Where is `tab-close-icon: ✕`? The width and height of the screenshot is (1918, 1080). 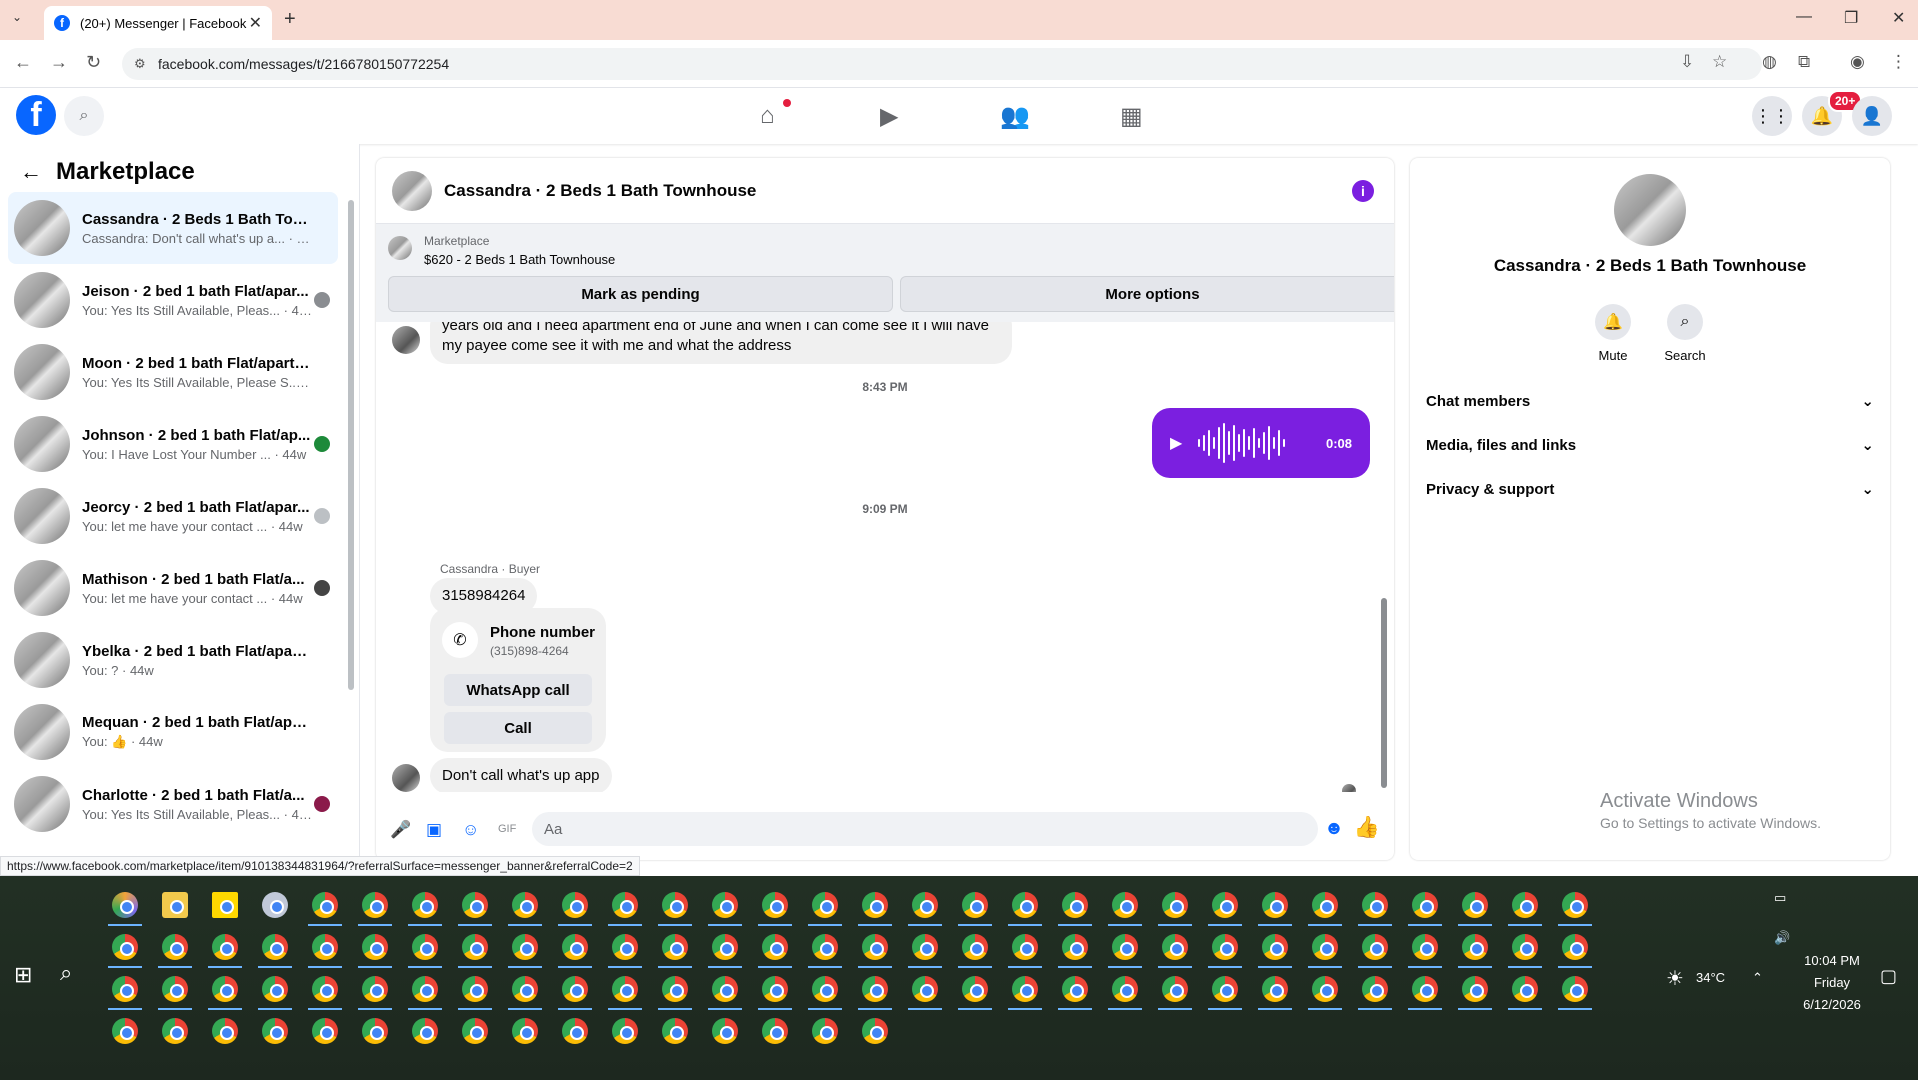 tab-close-icon: ✕ is located at coordinates (255, 23).